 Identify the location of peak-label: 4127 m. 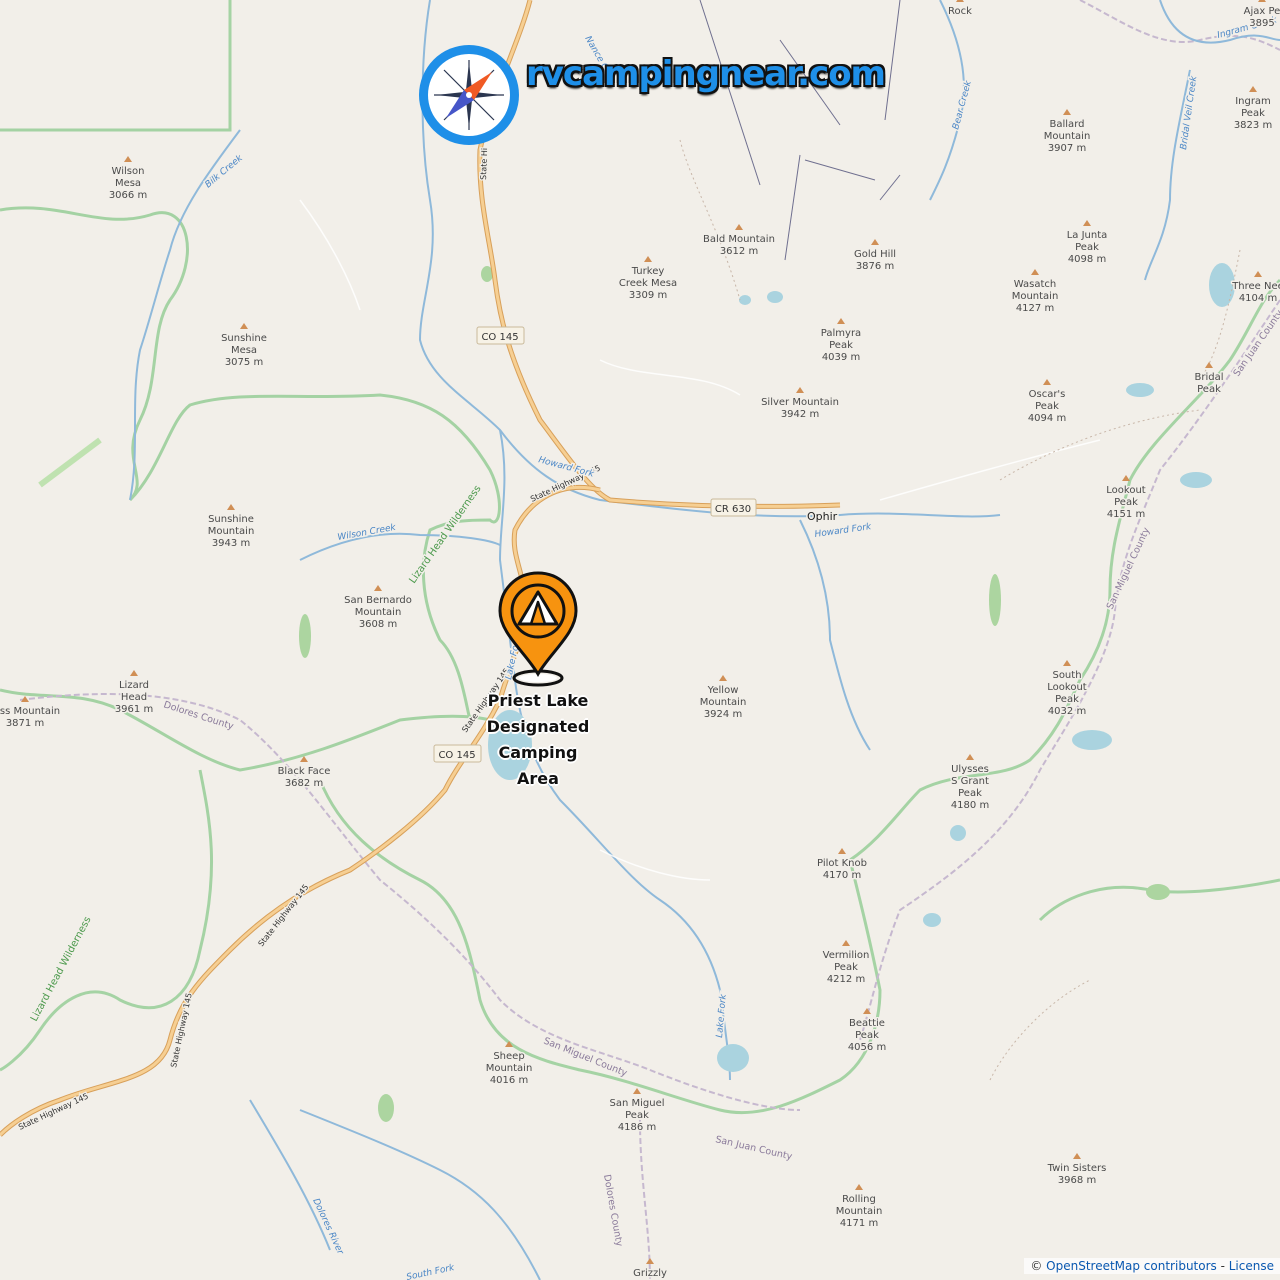
(1035, 308).